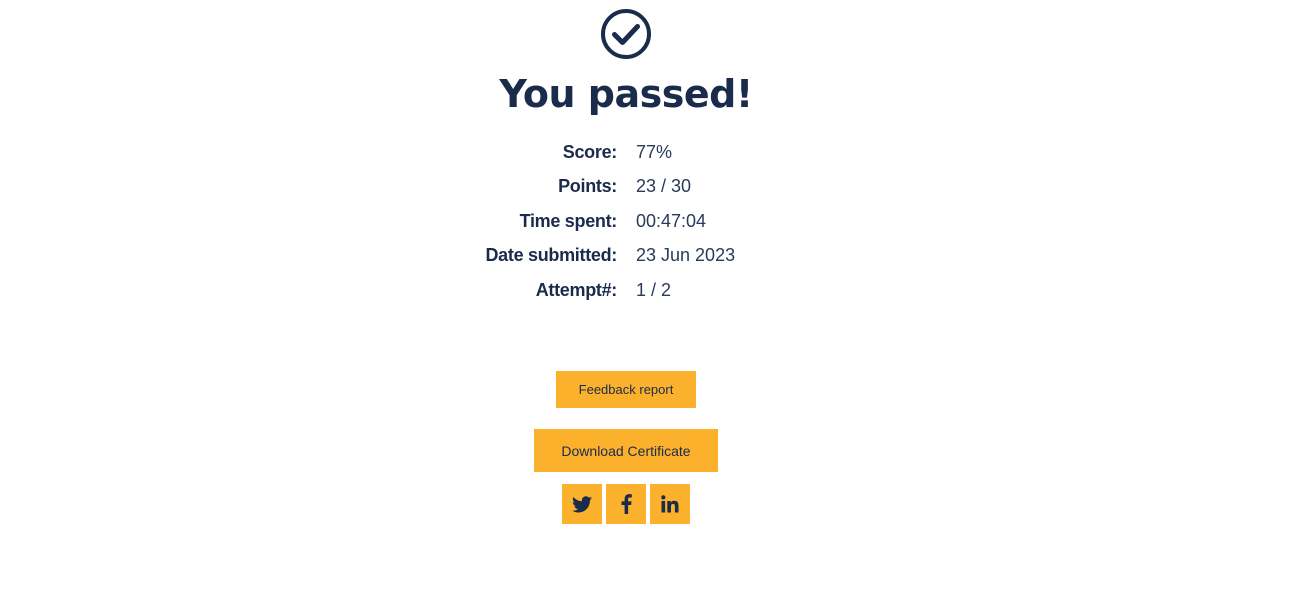 This screenshot has height=596, width=1294. What do you see at coordinates (626, 450) in the screenshot?
I see `download-certificate-button: Download Certificate` at bounding box center [626, 450].